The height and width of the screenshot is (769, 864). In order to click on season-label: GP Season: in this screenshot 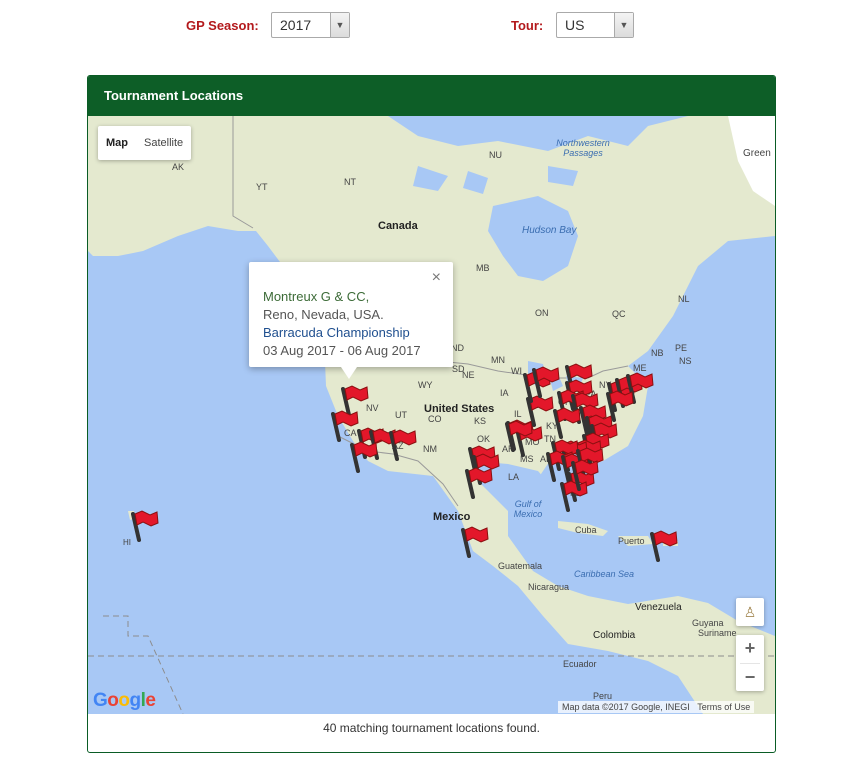, I will do `click(222, 25)`.